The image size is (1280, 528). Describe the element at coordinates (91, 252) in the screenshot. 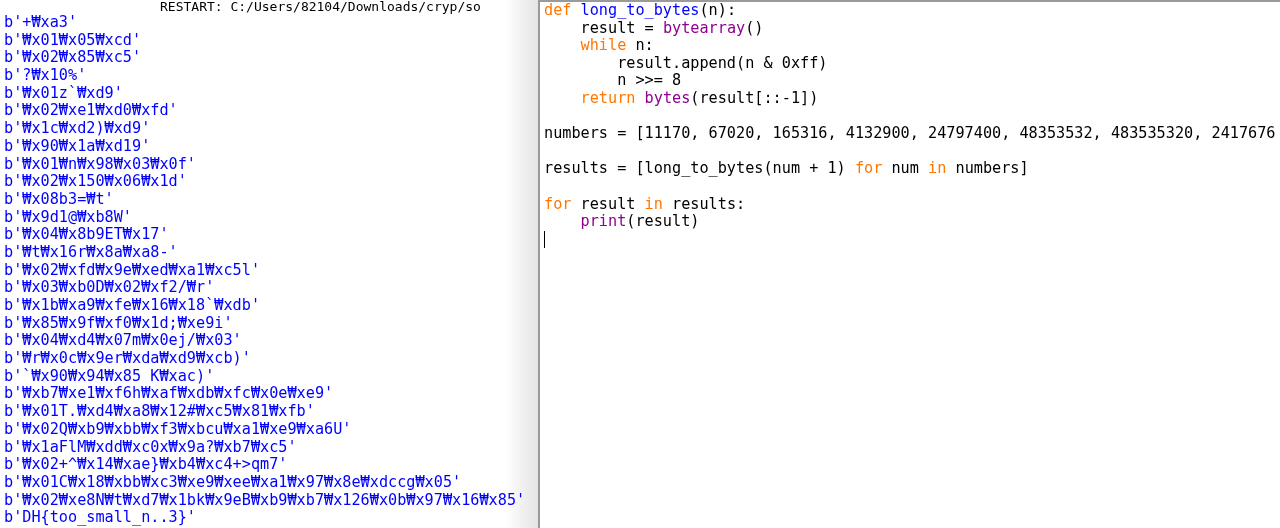

I see `output-line: b'₩t₩x16r₩x8a₩xa8-'` at that location.